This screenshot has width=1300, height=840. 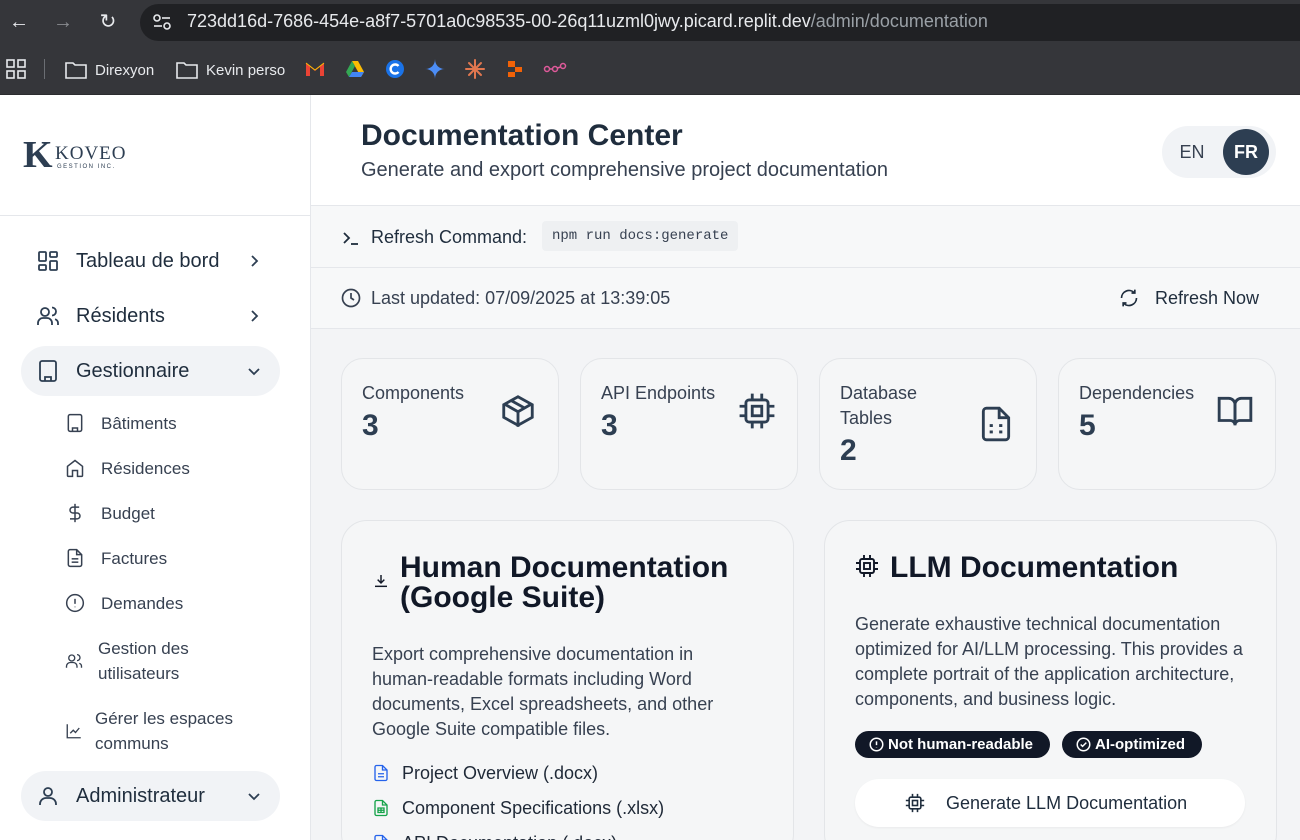 I want to click on logo-name: KOVEO, so click(x=91, y=153).